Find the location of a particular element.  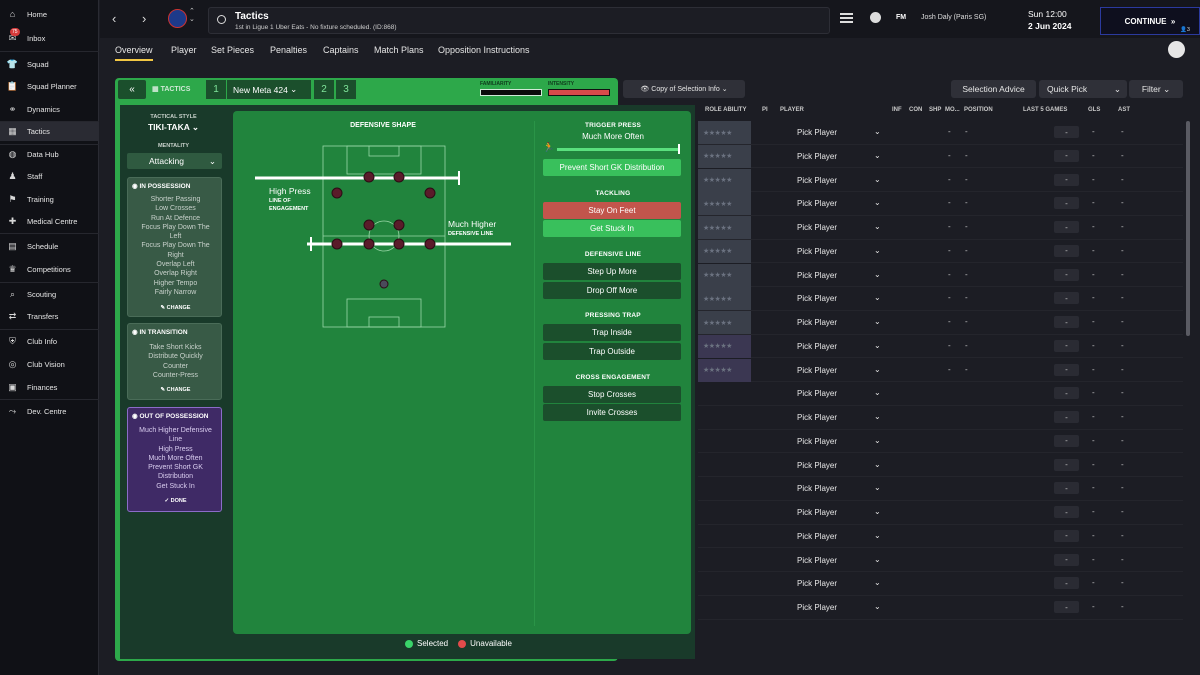

manager-avatar is located at coordinates (1176, 49).